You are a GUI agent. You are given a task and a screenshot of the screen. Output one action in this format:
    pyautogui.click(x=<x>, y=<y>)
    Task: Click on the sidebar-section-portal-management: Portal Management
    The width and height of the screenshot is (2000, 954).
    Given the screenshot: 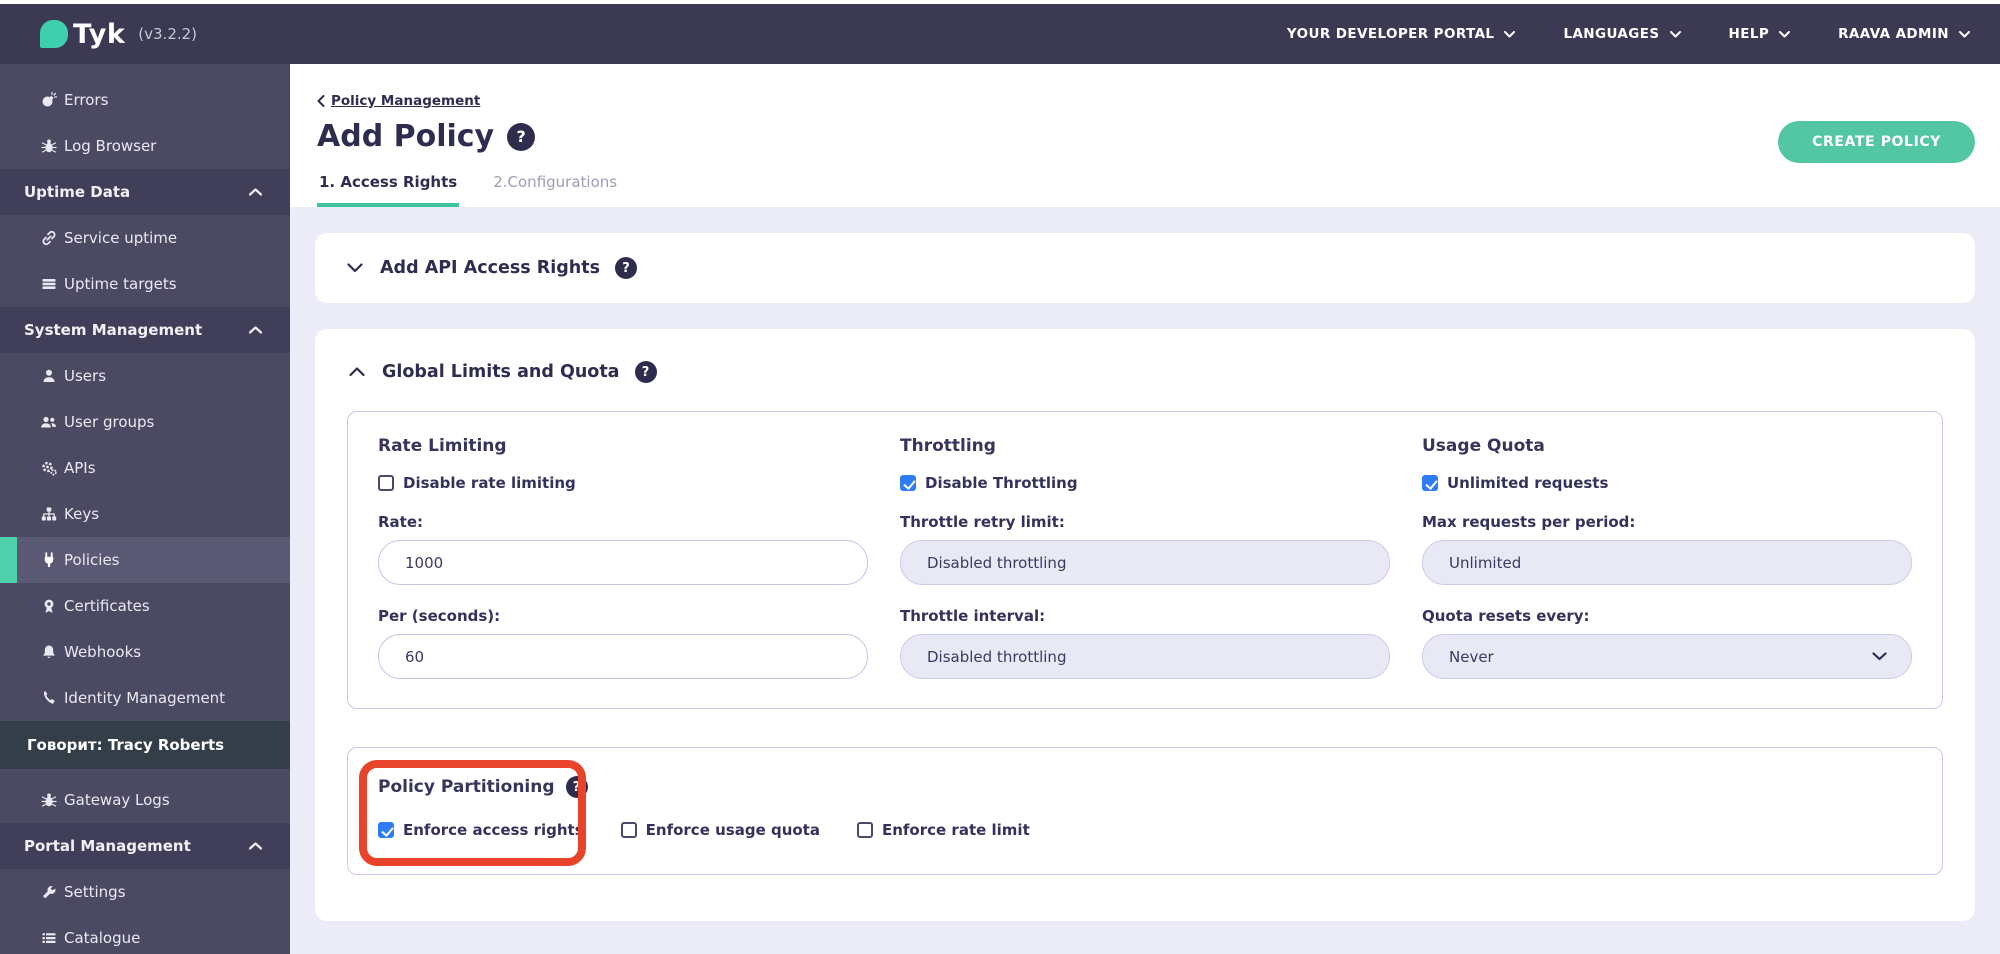 What is the action you would take?
    pyautogui.click(x=145, y=846)
    